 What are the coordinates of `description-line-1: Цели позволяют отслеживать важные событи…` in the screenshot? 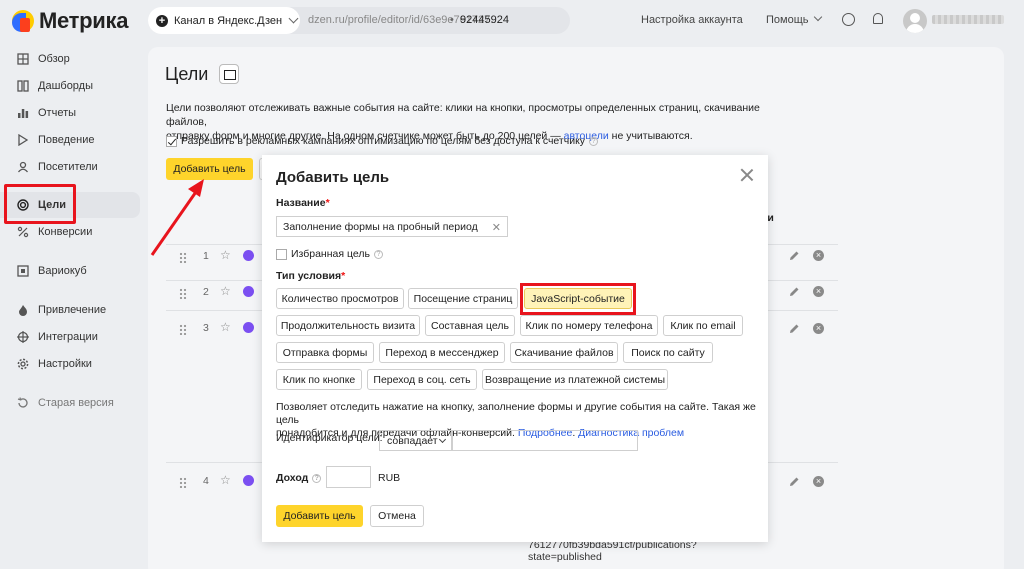 It's located at (463, 115).